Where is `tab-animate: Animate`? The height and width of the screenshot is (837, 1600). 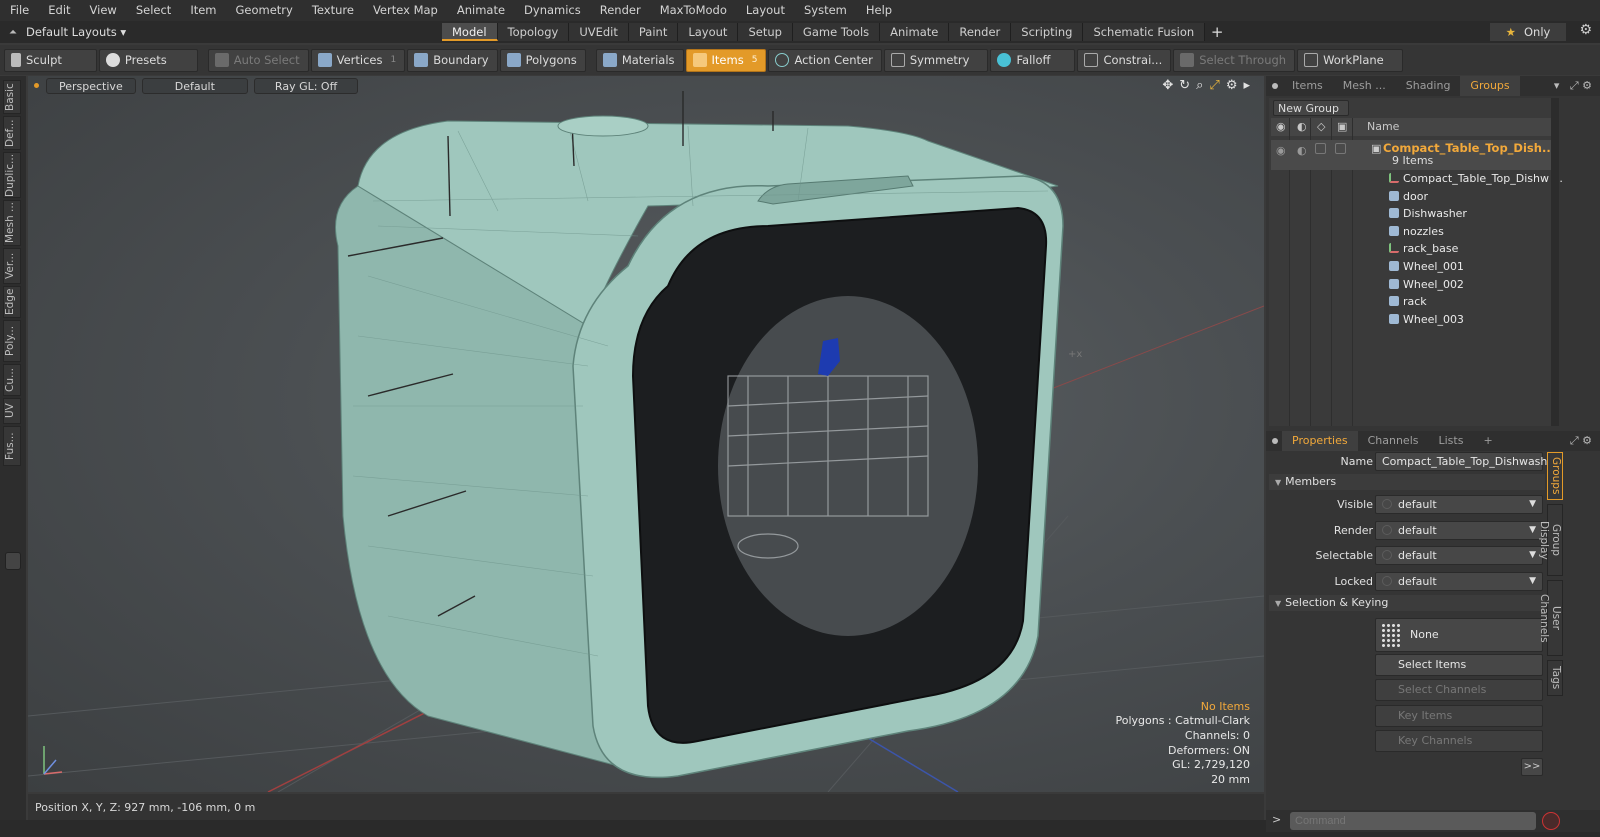
tab-animate: Animate is located at coordinates (915, 32).